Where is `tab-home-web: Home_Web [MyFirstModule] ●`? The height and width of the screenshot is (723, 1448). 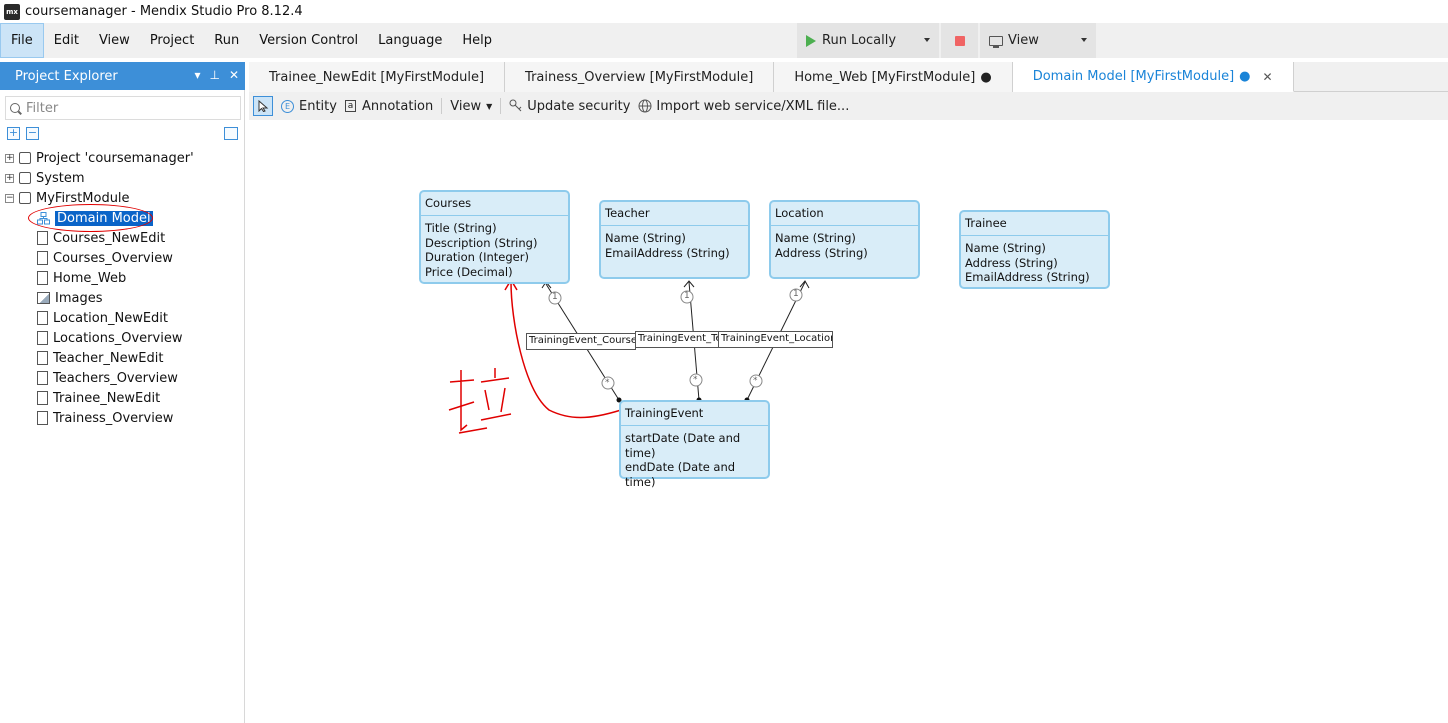 tab-home-web: Home_Web [MyFirstModule] ● is located at coordinates (893, 77).